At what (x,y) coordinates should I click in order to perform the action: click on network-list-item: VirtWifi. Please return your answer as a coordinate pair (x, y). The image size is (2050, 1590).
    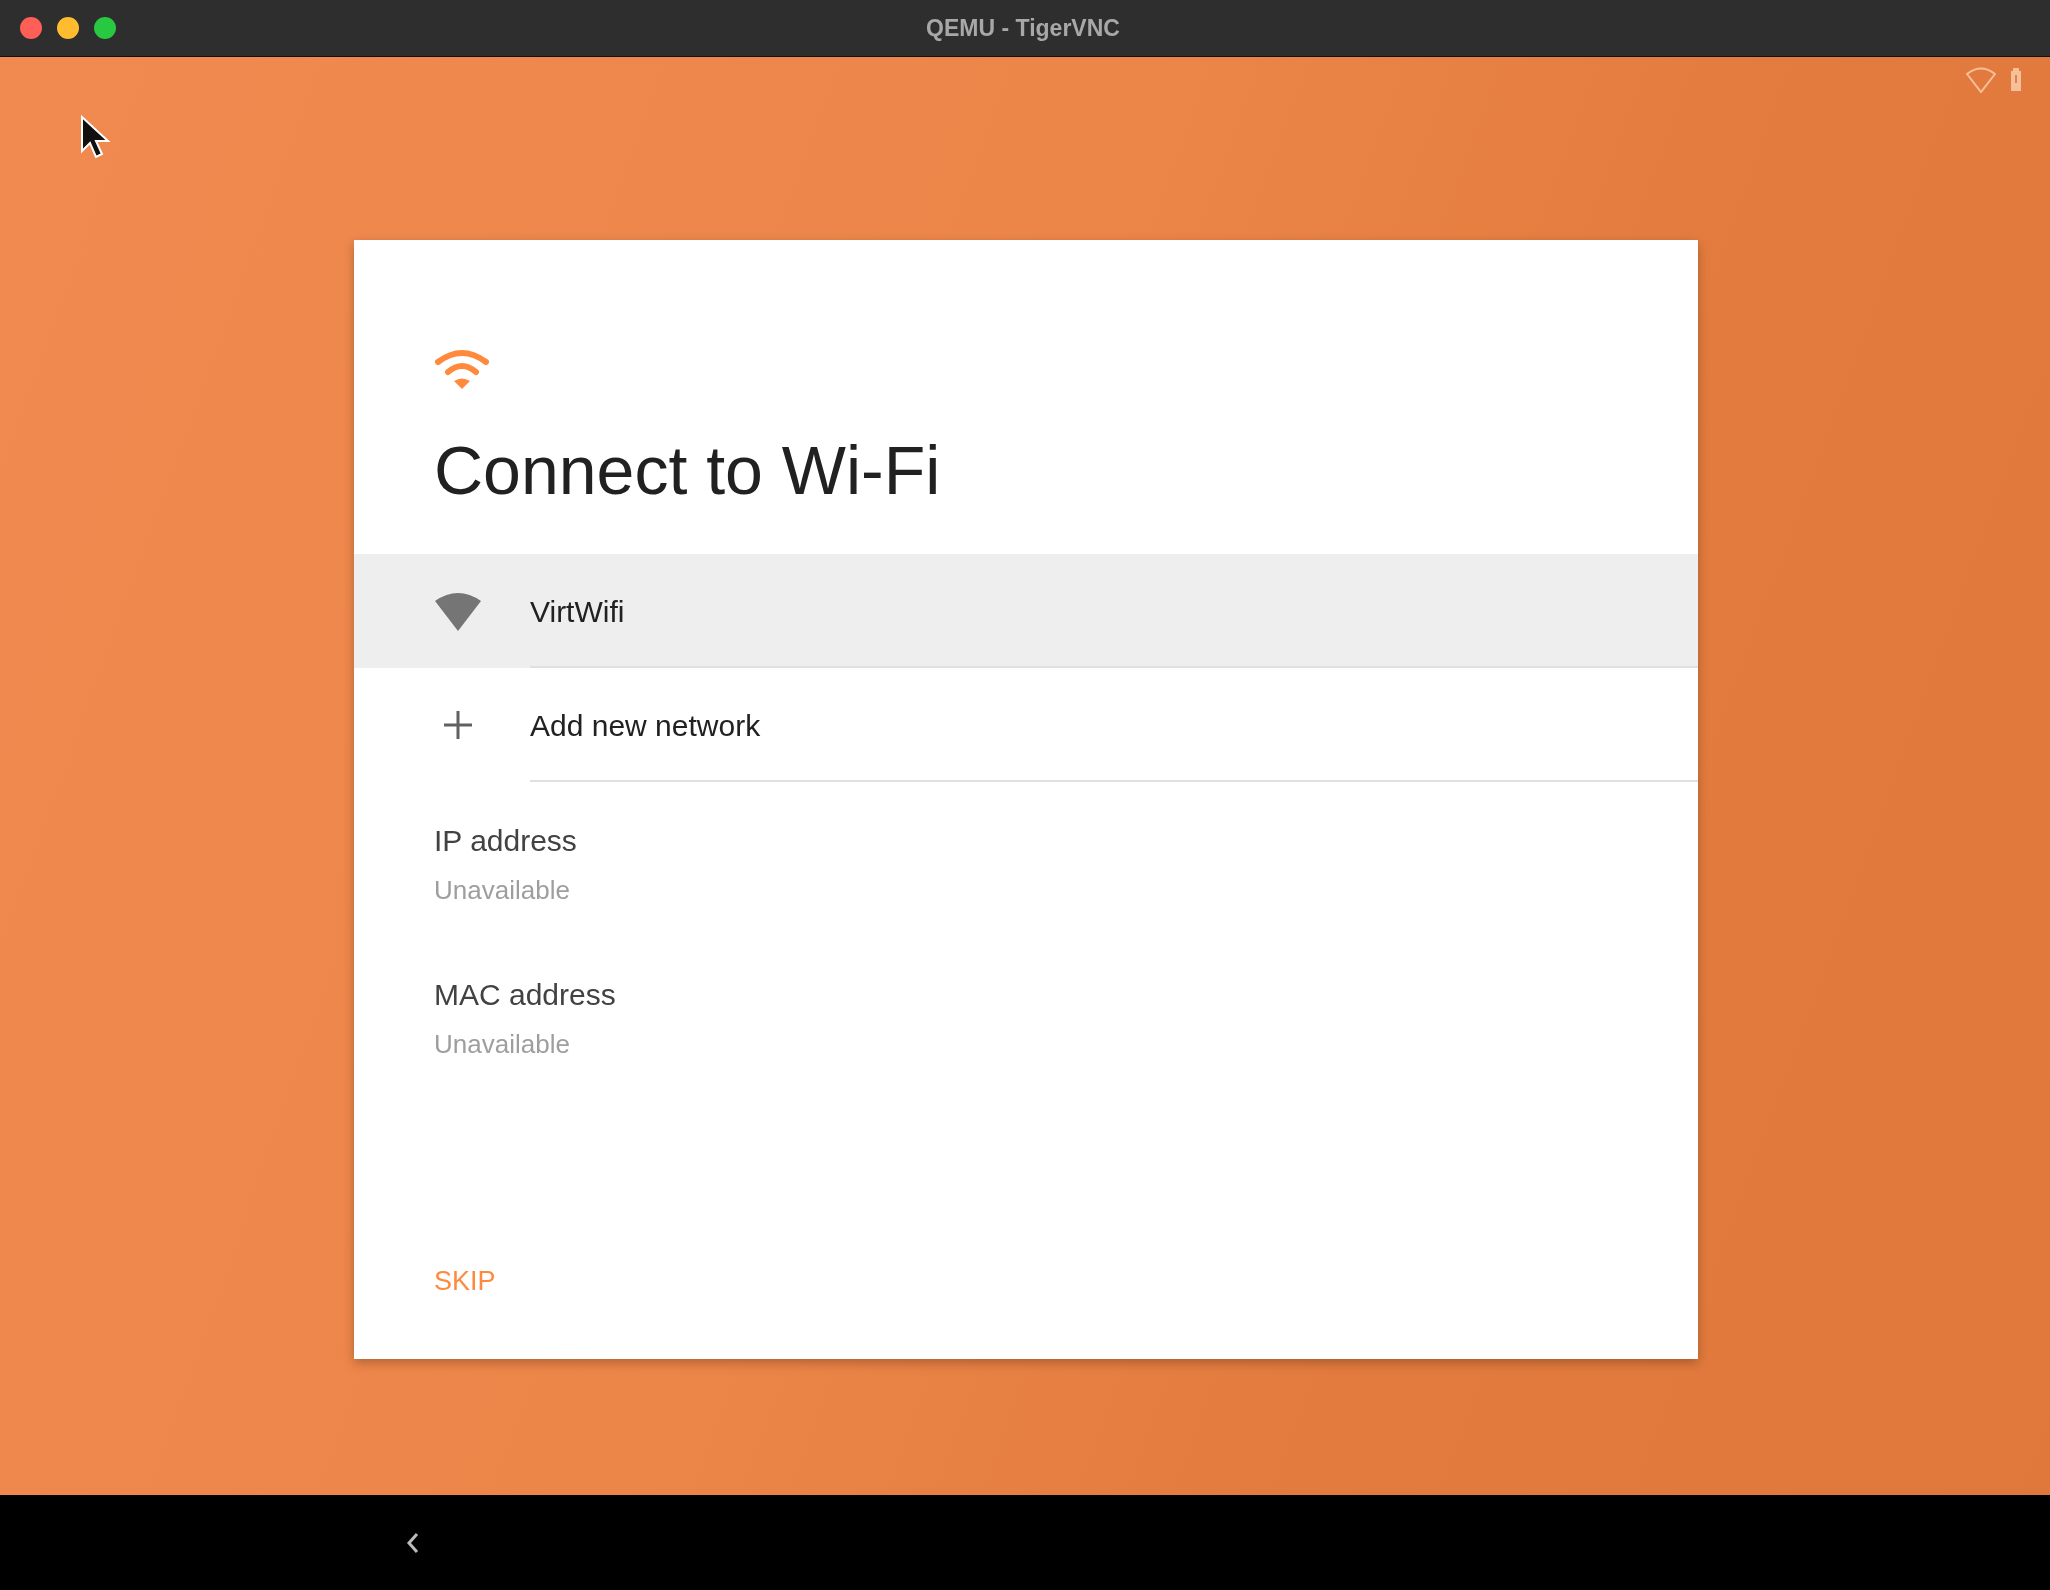
    Looking at the image, I should click on (1026, 611).